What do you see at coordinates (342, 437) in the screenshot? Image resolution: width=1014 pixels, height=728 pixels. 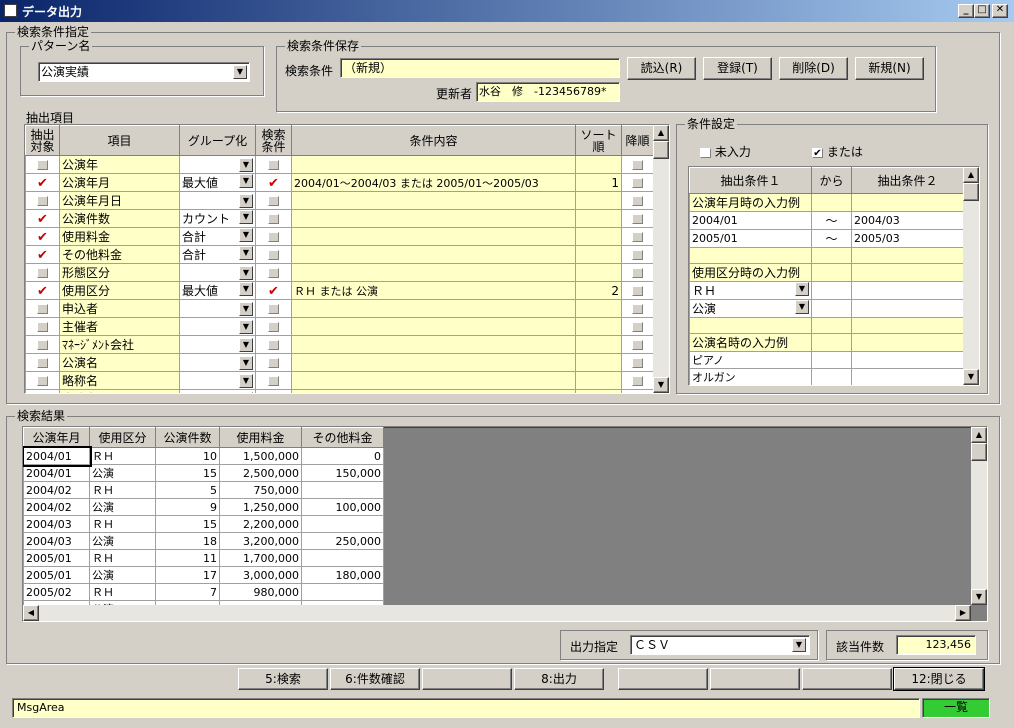 I see `results-col-header: その他料金` at bounding box center [342, 437].